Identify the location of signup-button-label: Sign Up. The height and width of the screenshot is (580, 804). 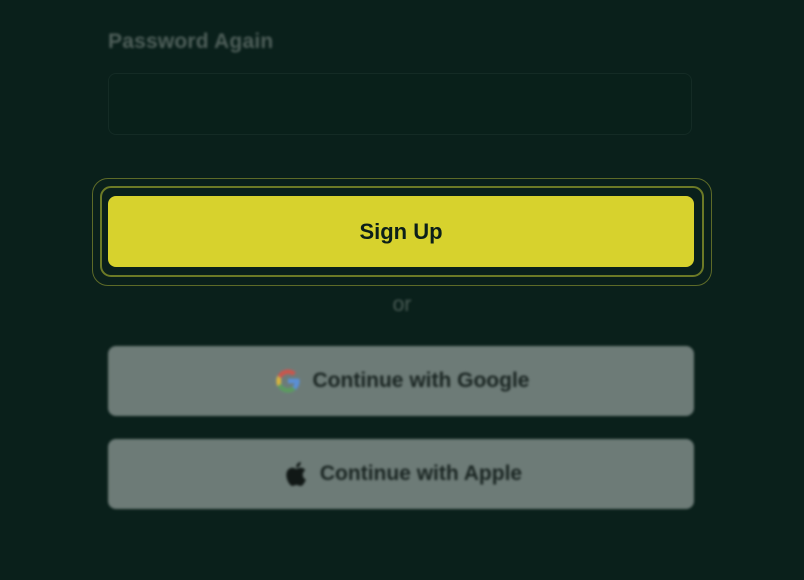
(401, 231).